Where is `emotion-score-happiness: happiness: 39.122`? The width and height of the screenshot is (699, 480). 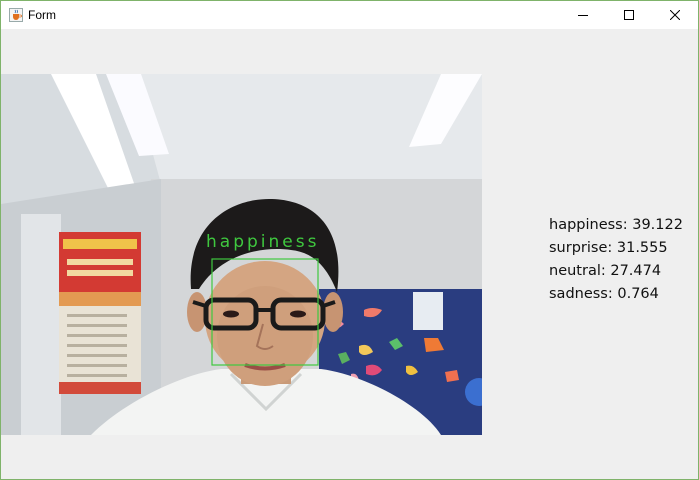
emotion-score-happiness: happiness: 39.122 is located at coordinates (616, 225).